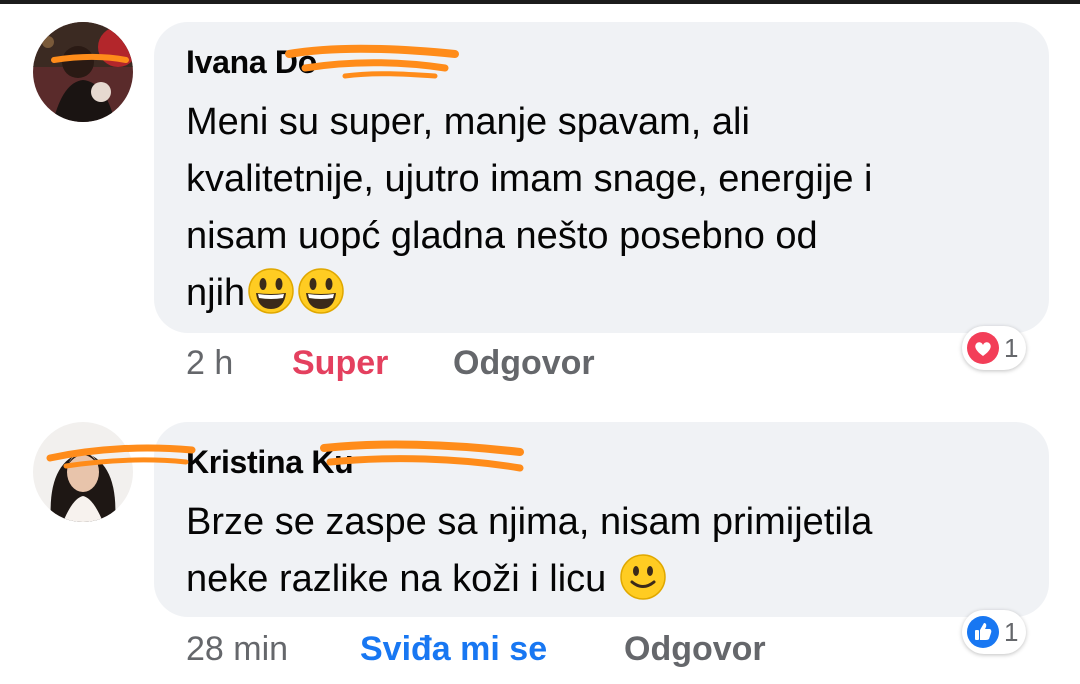 This screenshot has width=1080, height=684. I want to click on like-button: Sviđa mi se, so click(453, 649).